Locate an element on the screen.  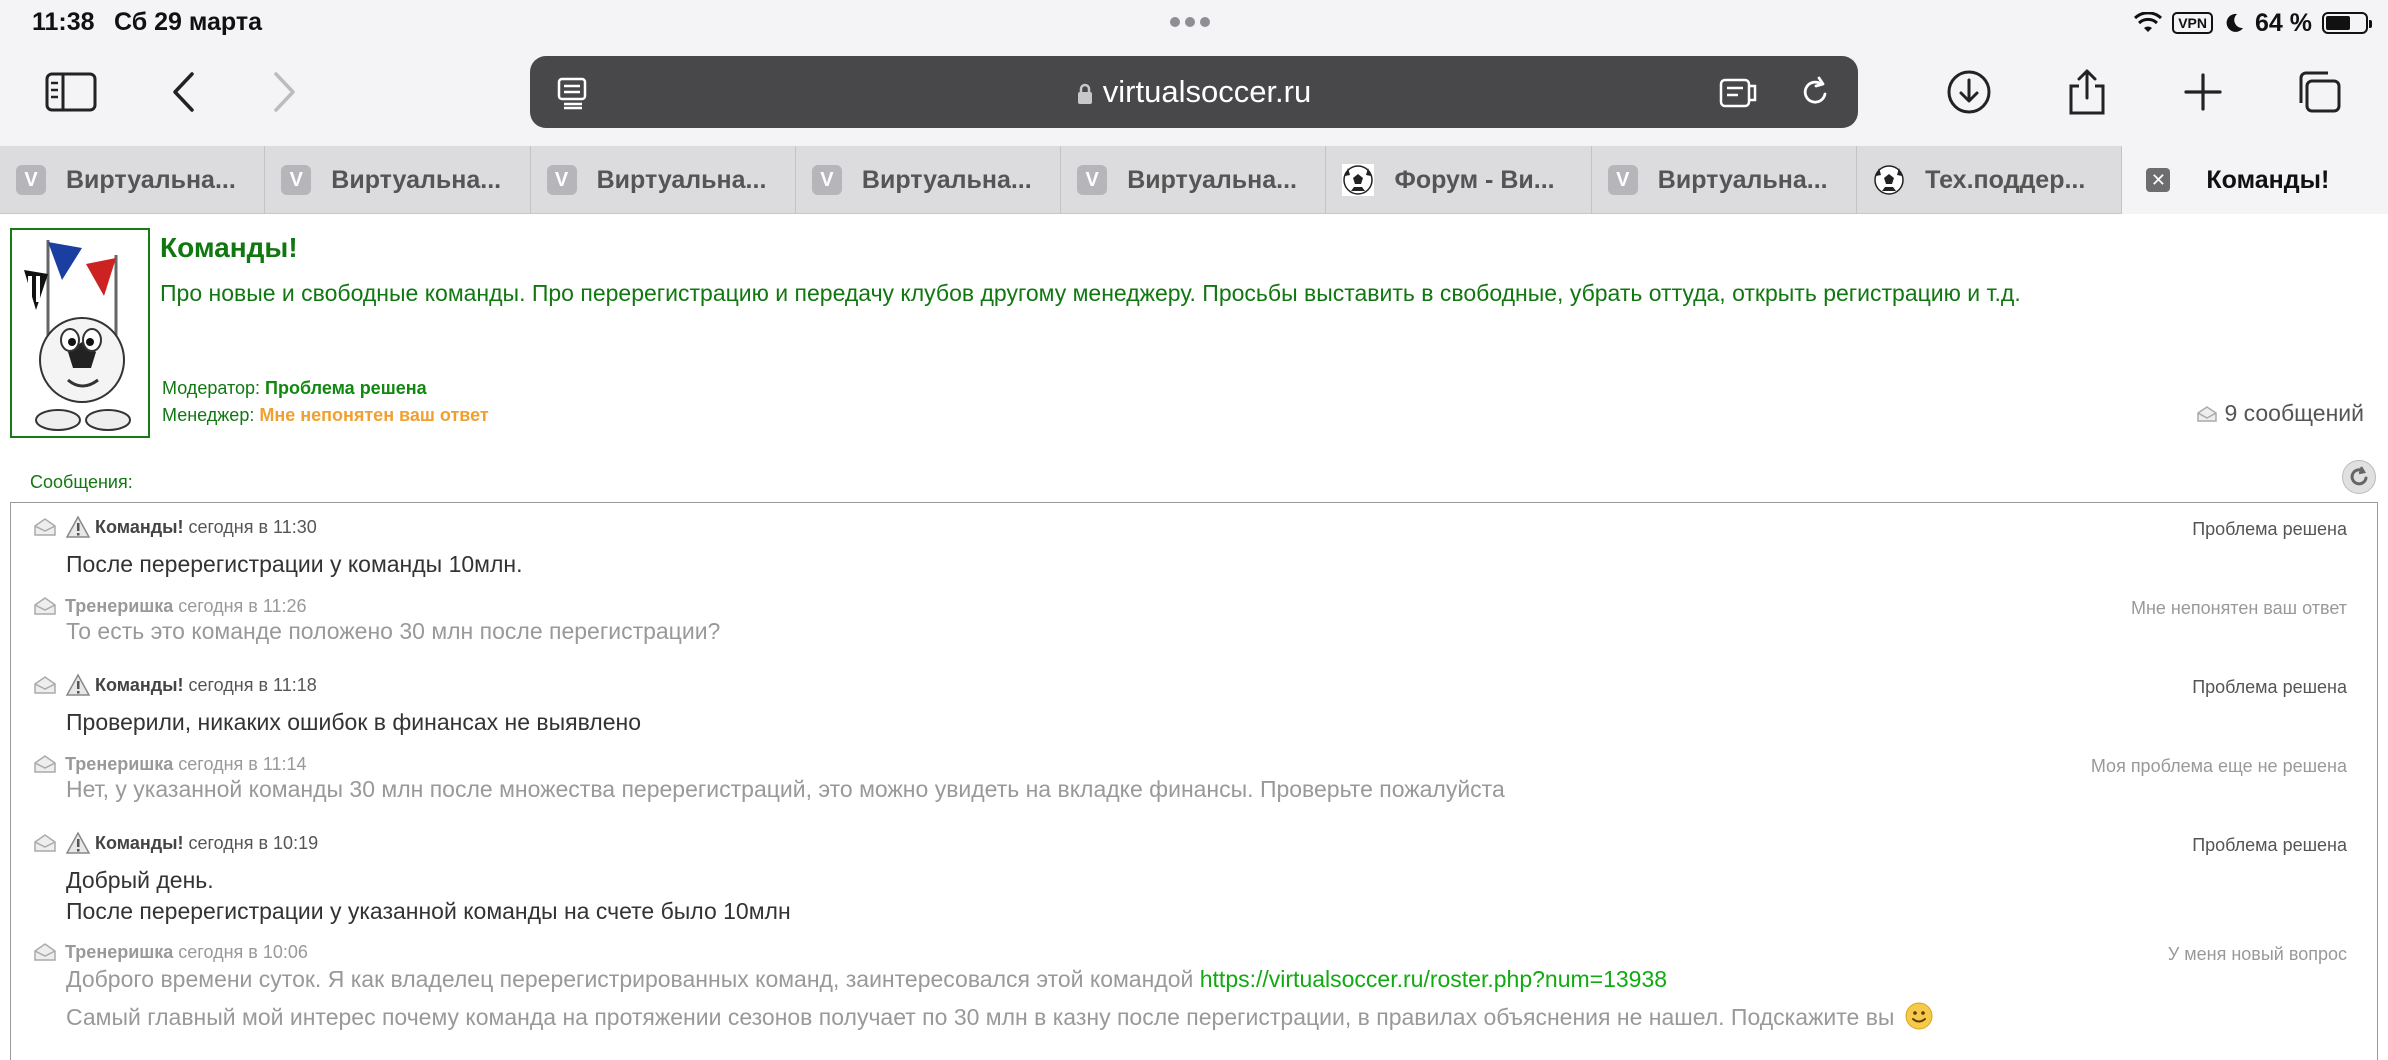
tab-active: ✕ Команды! is located at coordinates (2255, 180).